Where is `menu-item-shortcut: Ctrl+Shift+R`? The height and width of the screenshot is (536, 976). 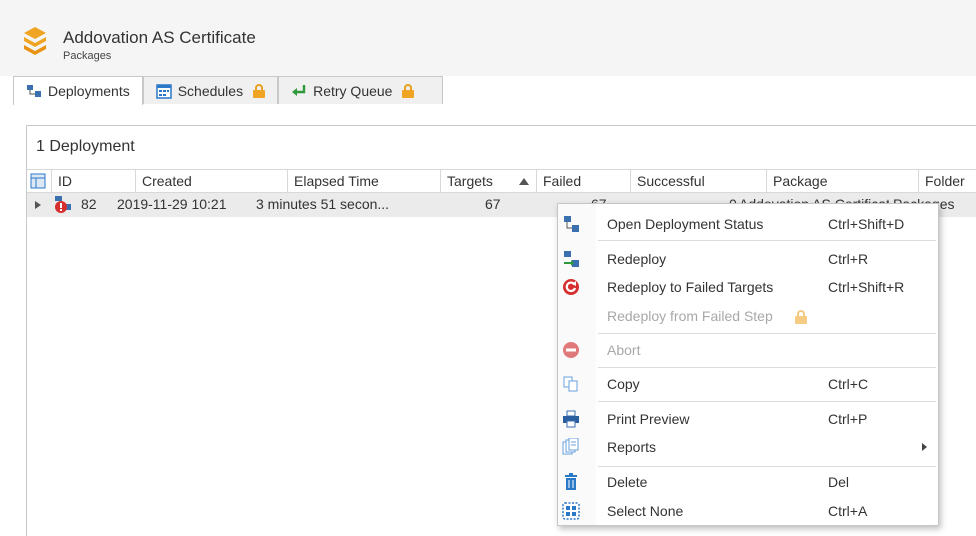 menu-item-shortcut: Ctrl+Shift+R is located at coordinates (866, 287).